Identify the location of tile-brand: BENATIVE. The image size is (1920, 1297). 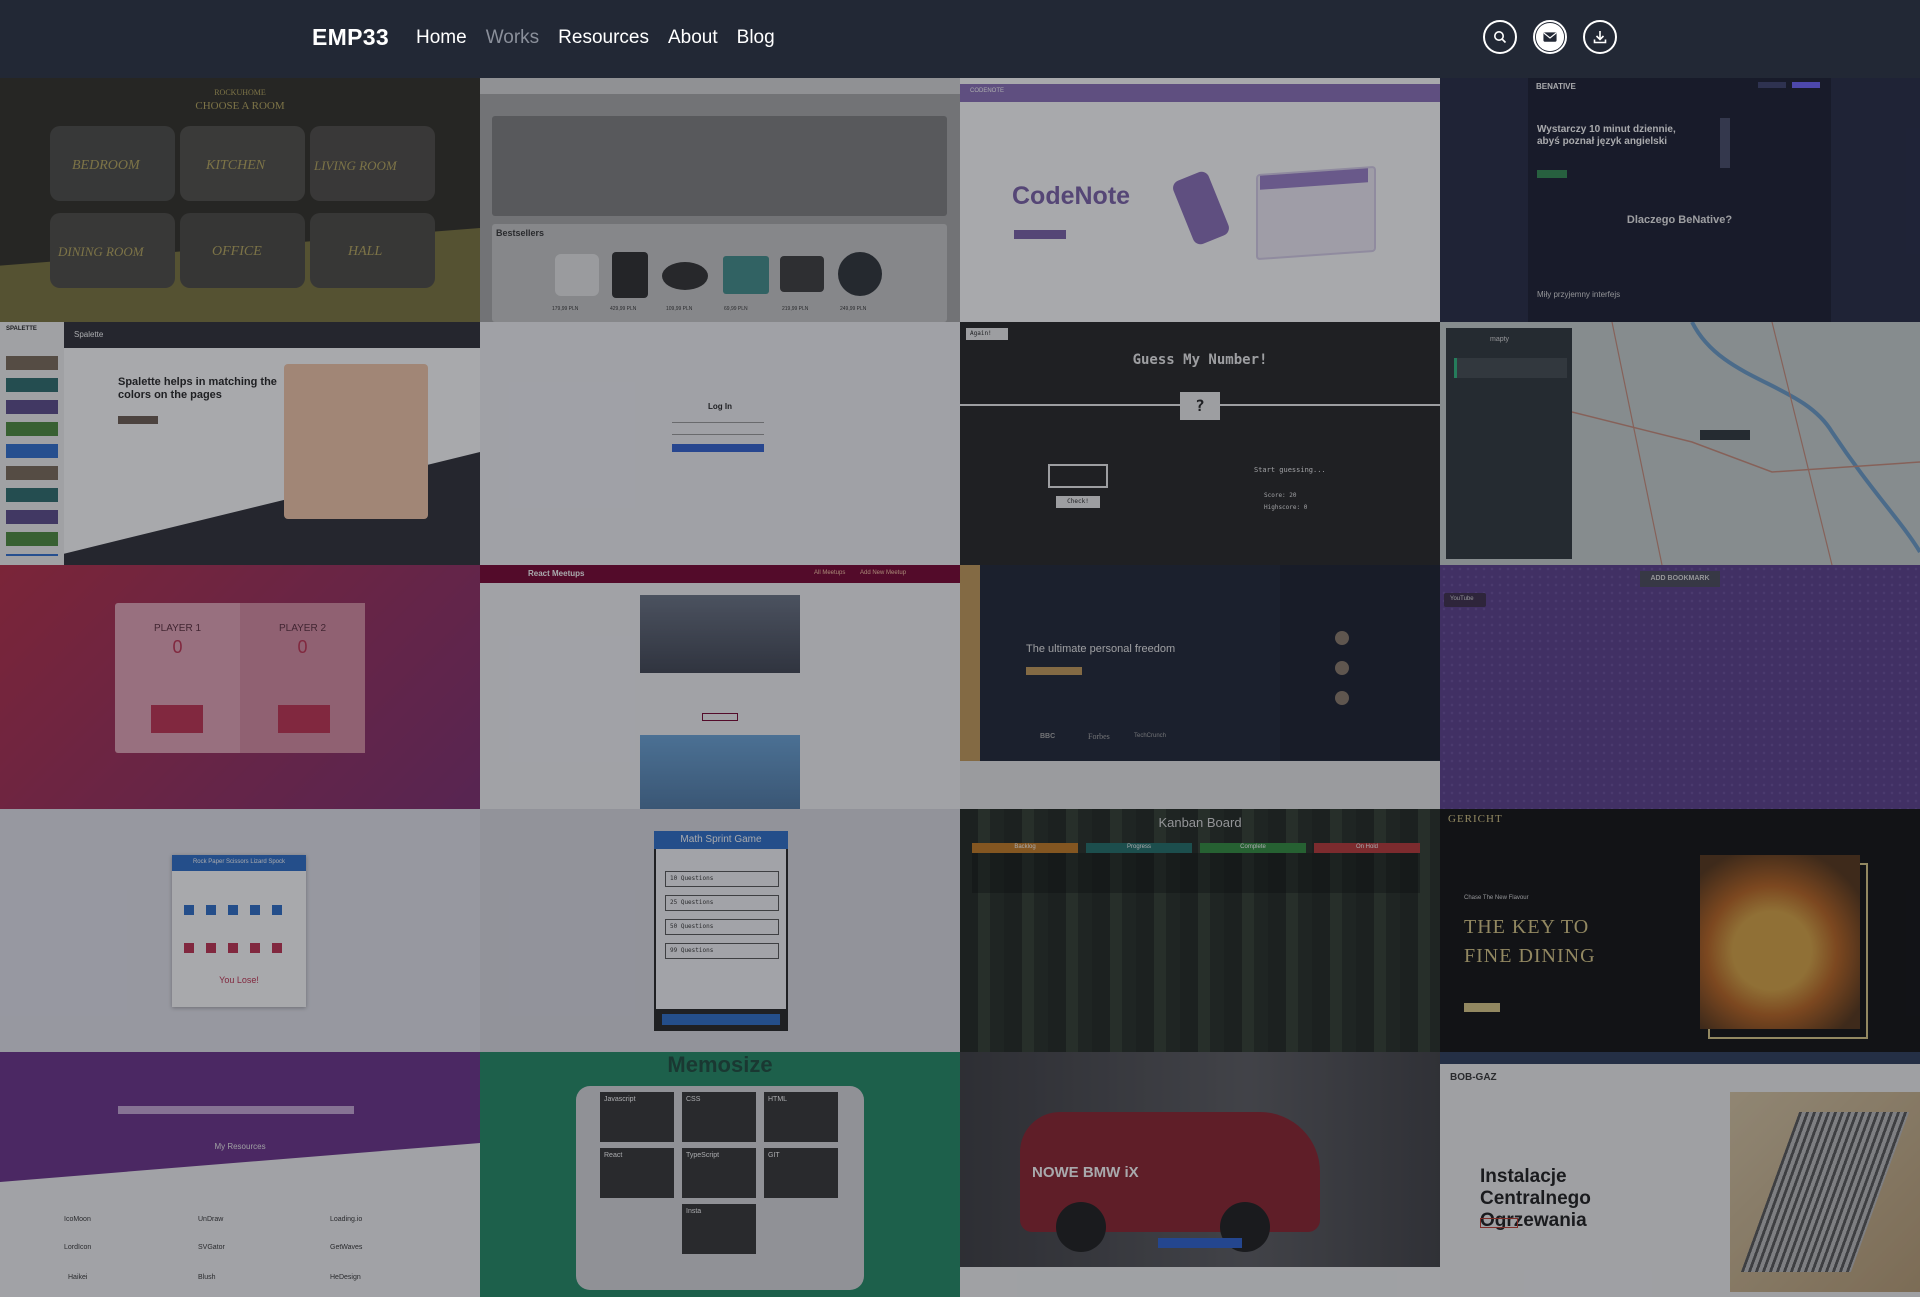
(1556, 86).